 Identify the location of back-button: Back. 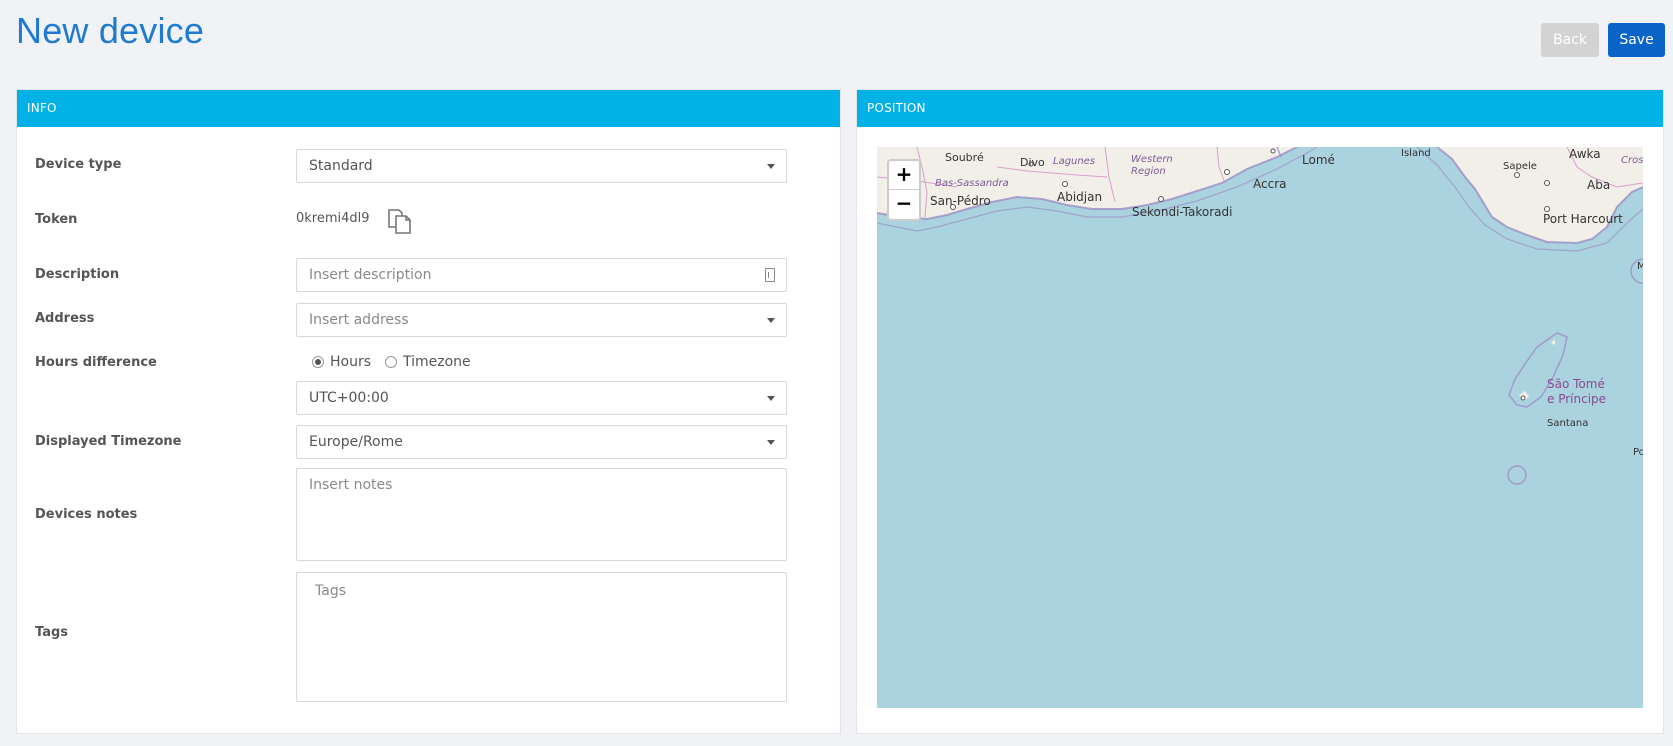
(1570, 40).